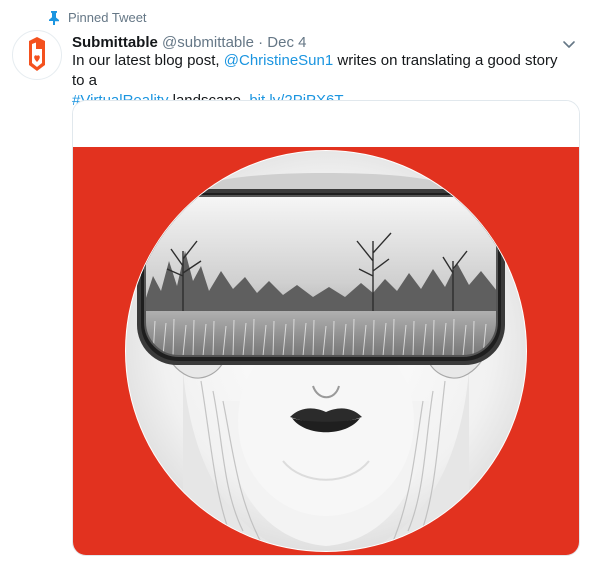 The height and width of the screenshot is (561, 599). What do you see at coordinates (148, 60) in the screenshot?
I see `tweet-text-part: In our latest blog post,` at bounding box center [148, 60].